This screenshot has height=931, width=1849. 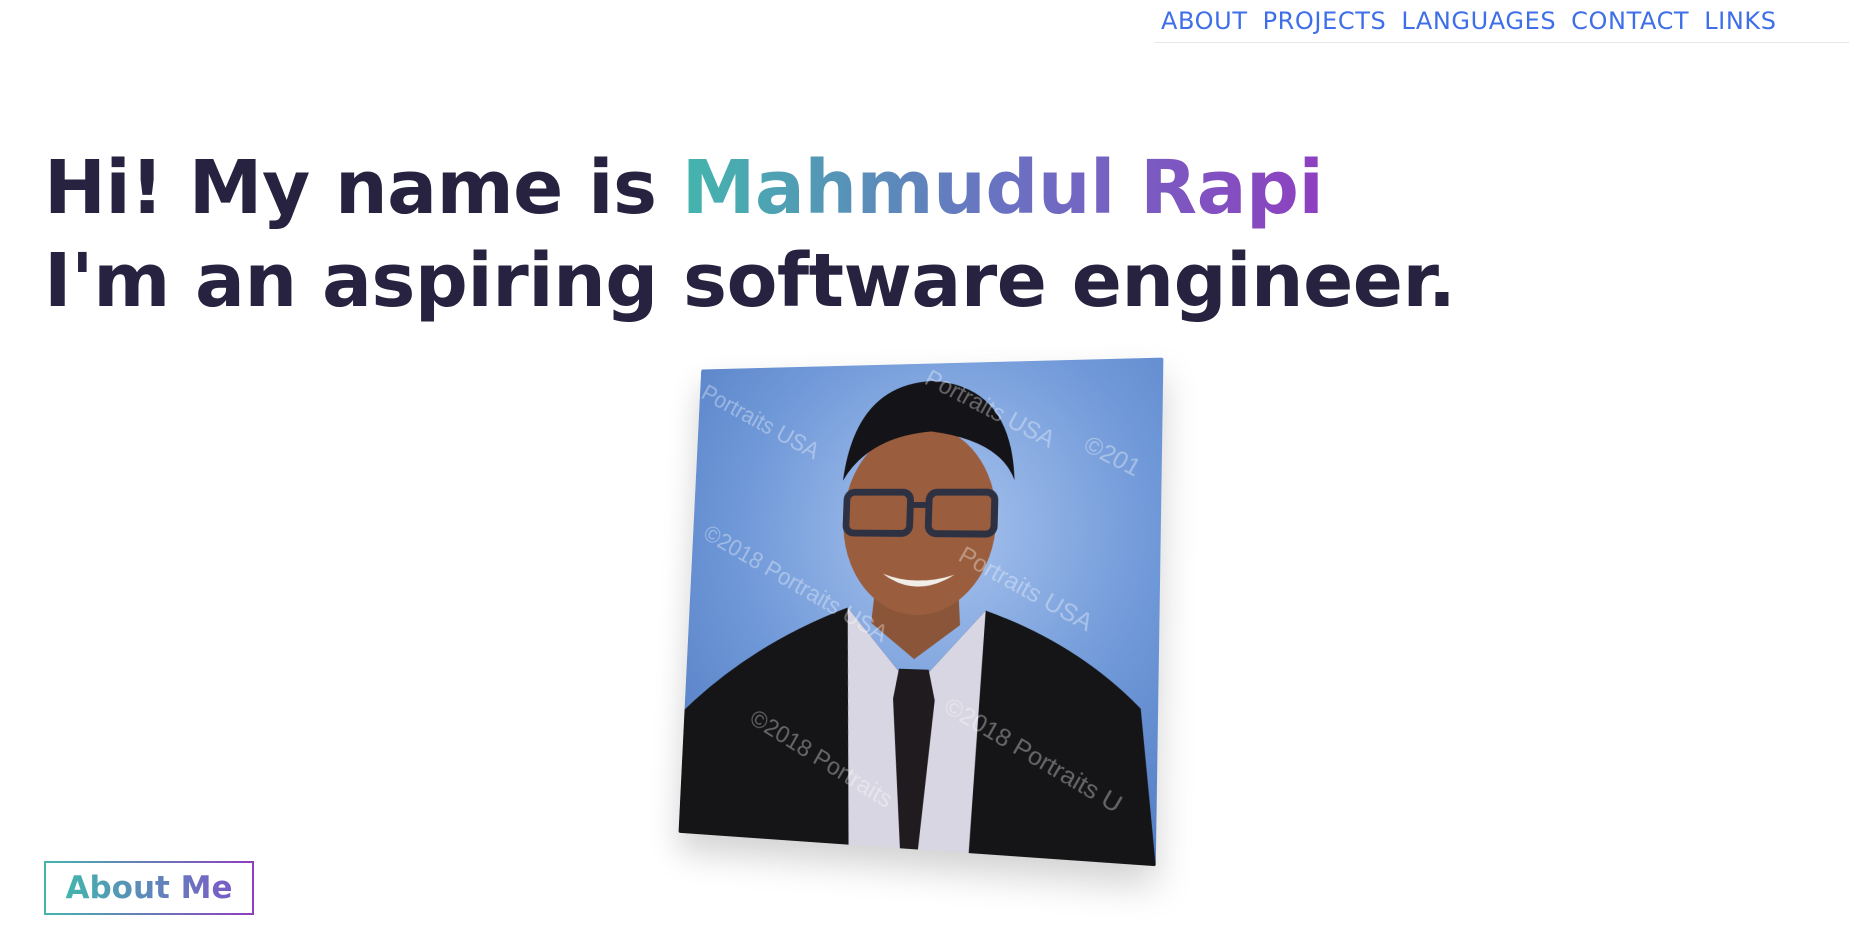 I want to click on about-me-label: About Me, so click(x=148, y=888).